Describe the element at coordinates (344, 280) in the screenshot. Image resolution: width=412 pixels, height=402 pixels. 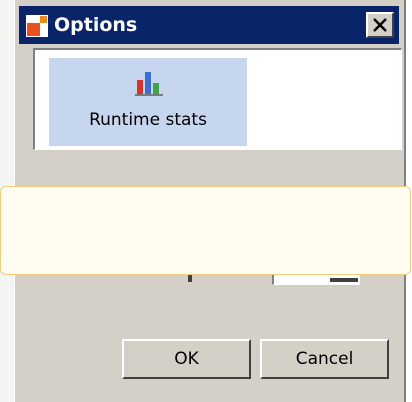
I see `spin-control` at that location.